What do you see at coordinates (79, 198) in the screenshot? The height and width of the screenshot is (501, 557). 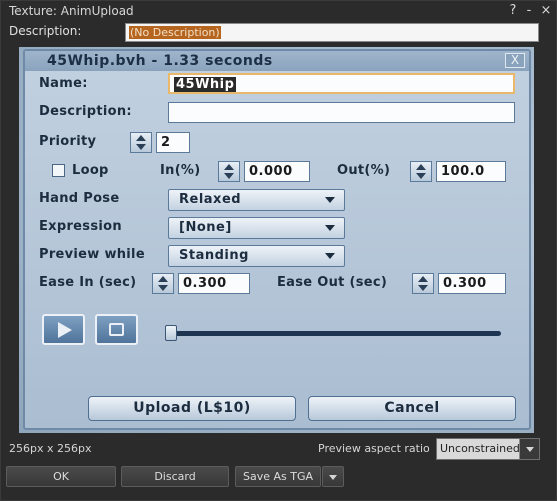 I see `hand-pose-label: Hand Pose` at bounding box center [79, 198].